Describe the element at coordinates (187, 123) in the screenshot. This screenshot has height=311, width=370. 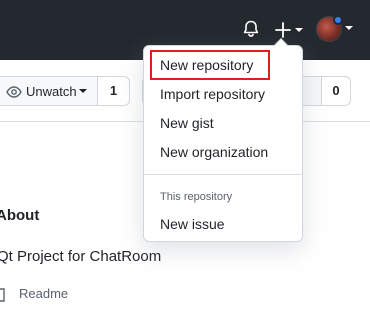
I see `new-gist-menu-item: New gist` at that location.